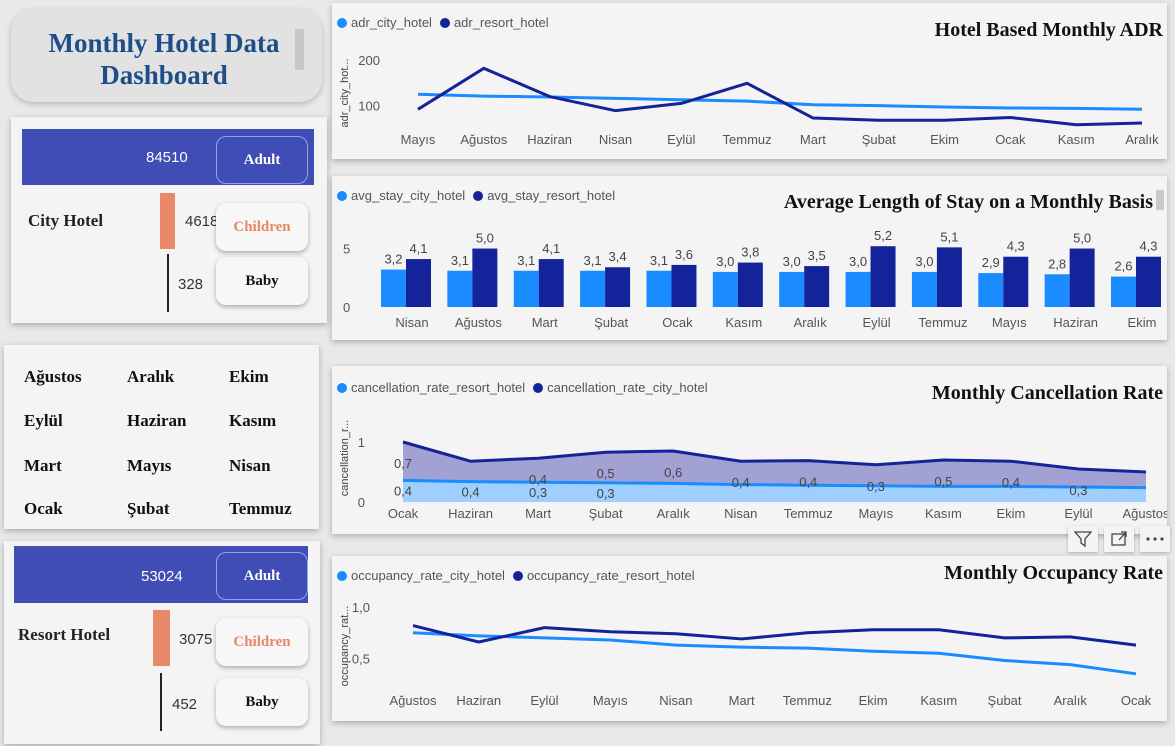 The image size is (1175, 746). What do you see at coordinates (262, 227) in the screenshot?
I see `city-children-button: Children` at bounding box center [262, 227].